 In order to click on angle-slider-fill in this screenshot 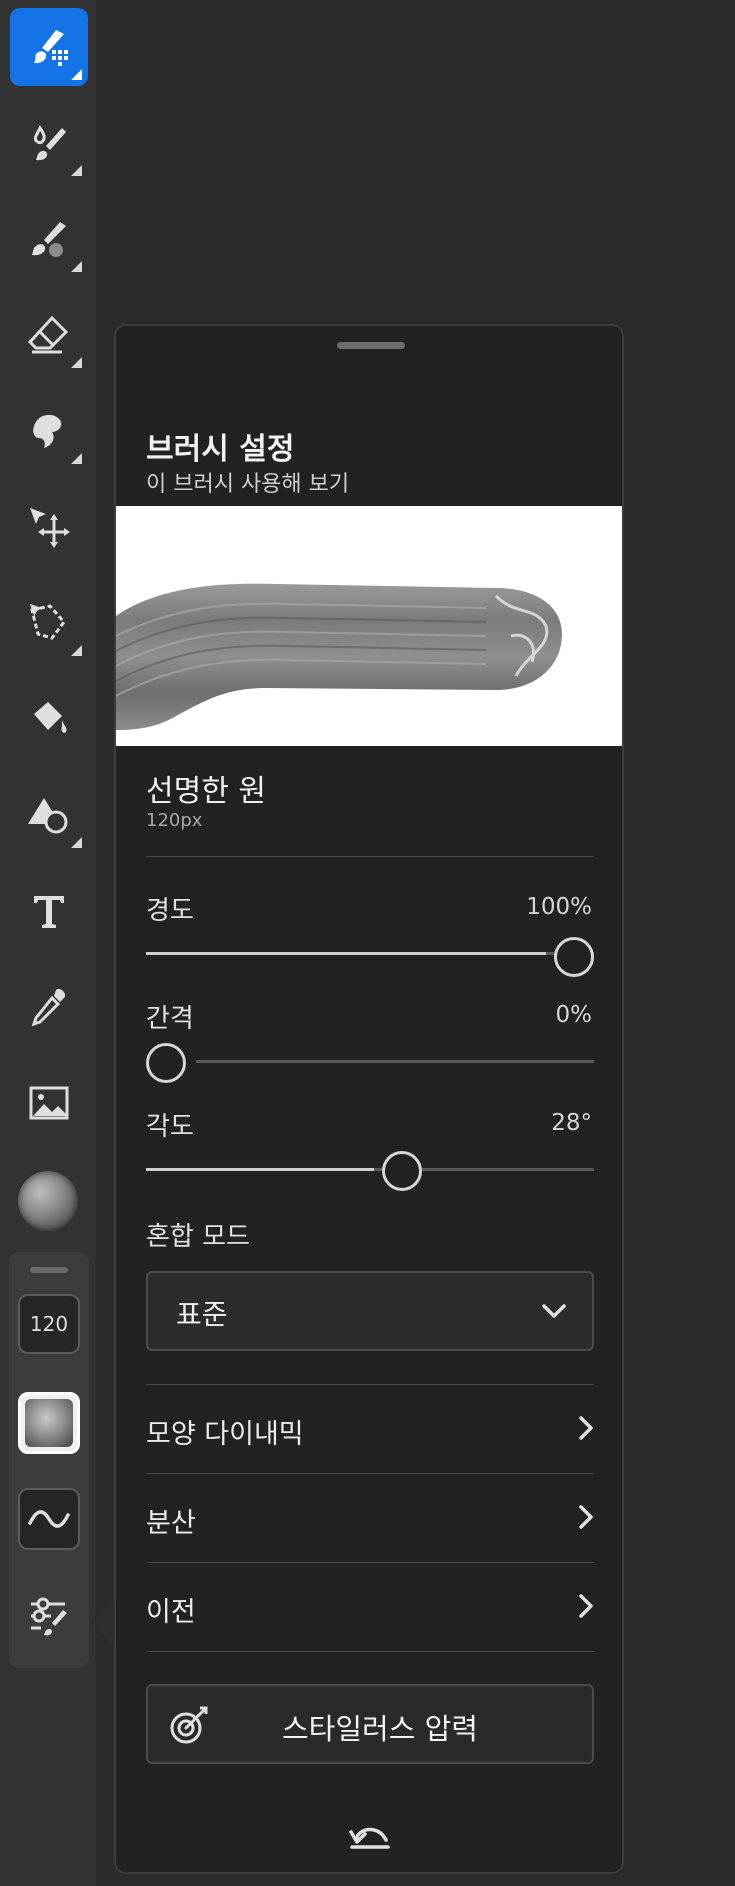, I will do `click(260, 1169)`.